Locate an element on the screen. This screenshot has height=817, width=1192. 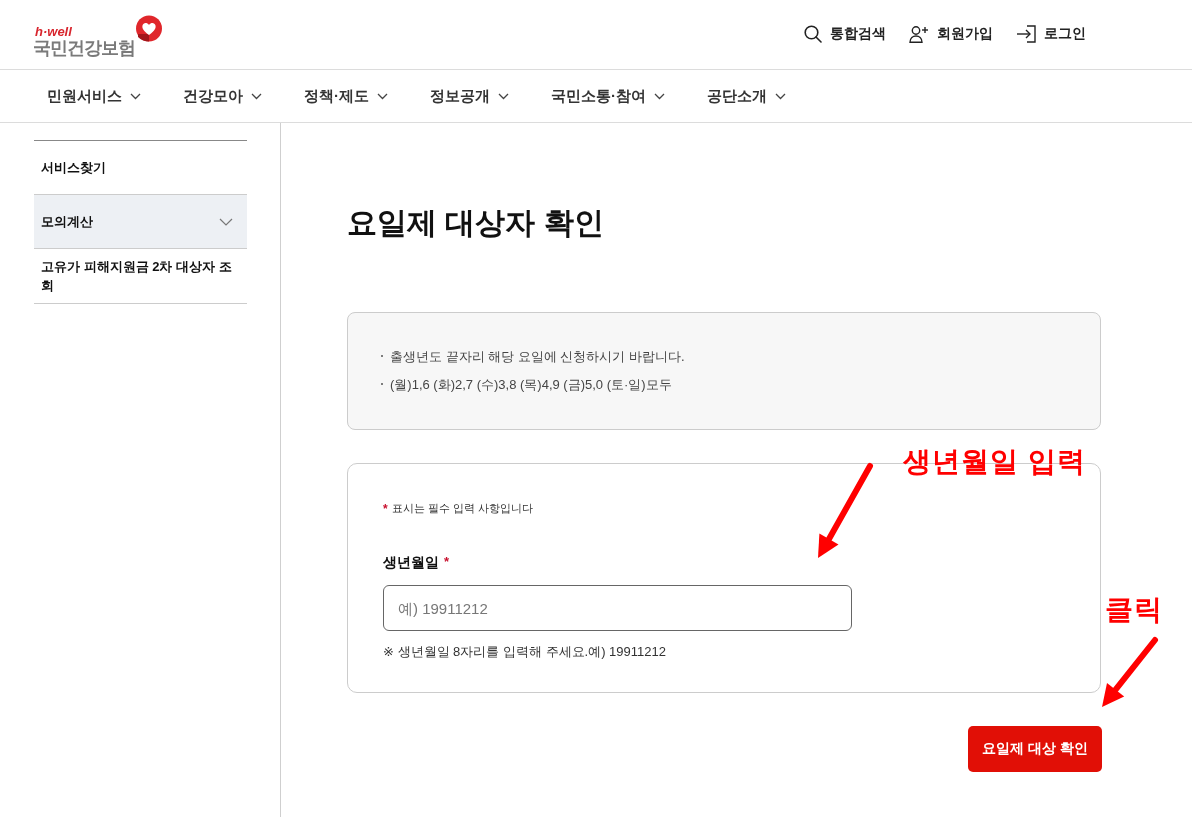
confirm-button: 요일제 대상 확인 is located at coordinates (1035, 749).